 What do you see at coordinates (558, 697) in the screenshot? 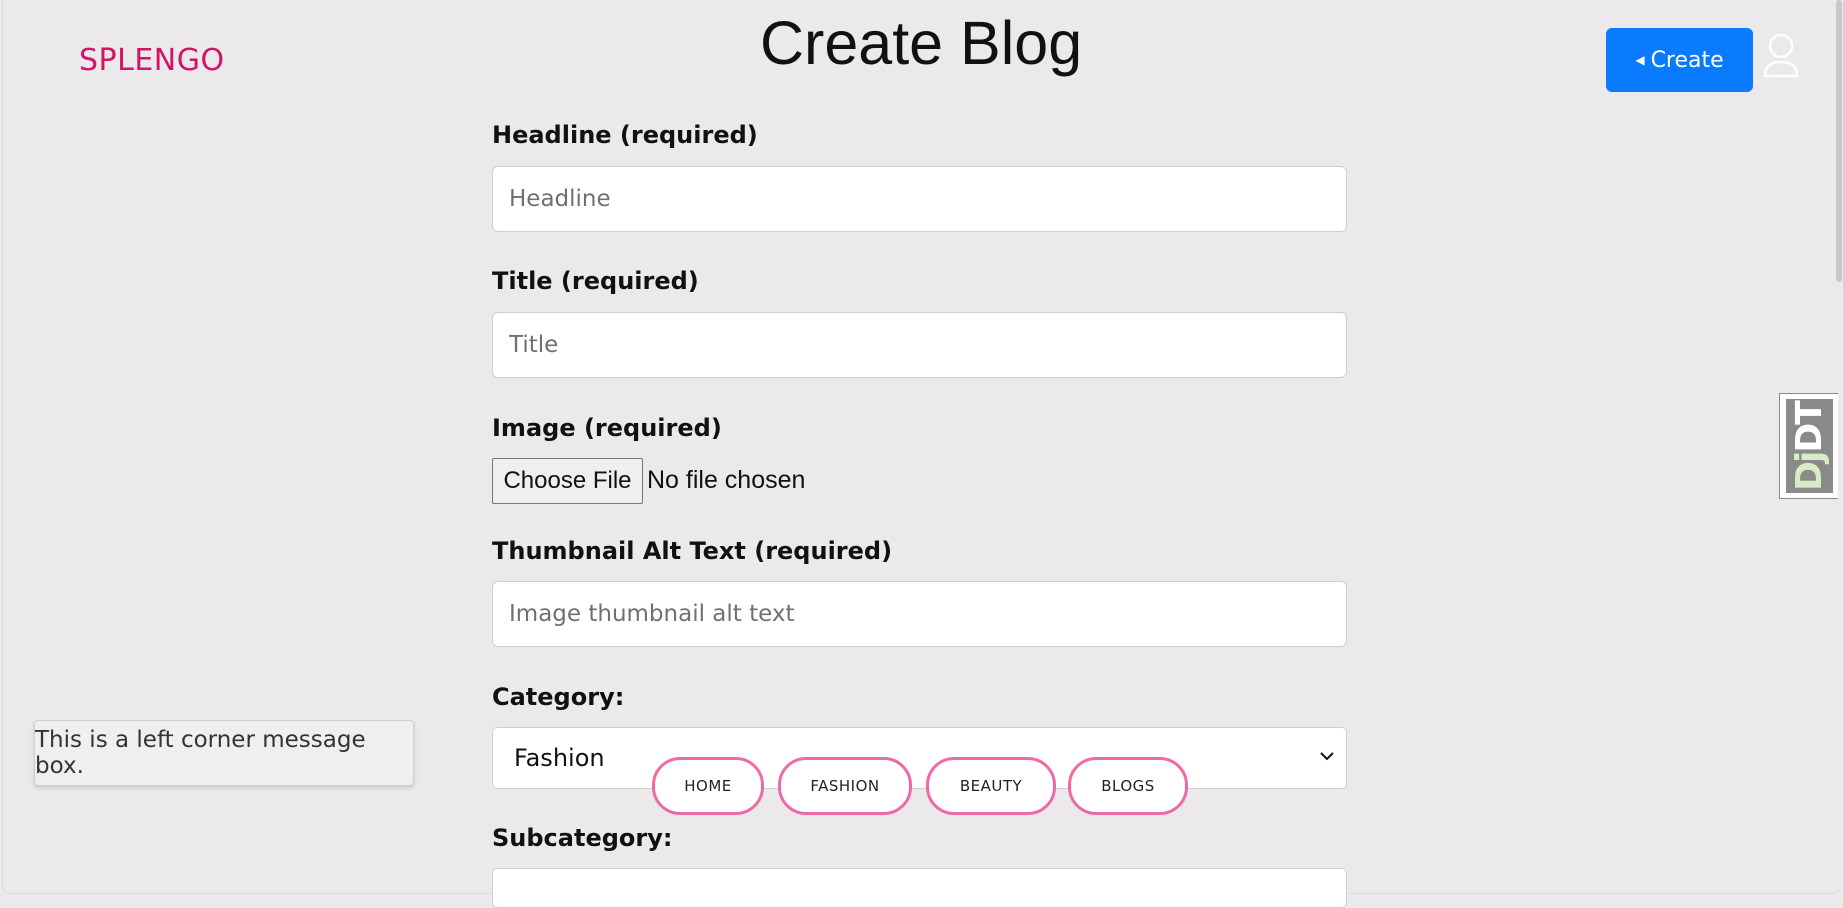
I see `category-label: Category:` at bounding box center [558, 697].